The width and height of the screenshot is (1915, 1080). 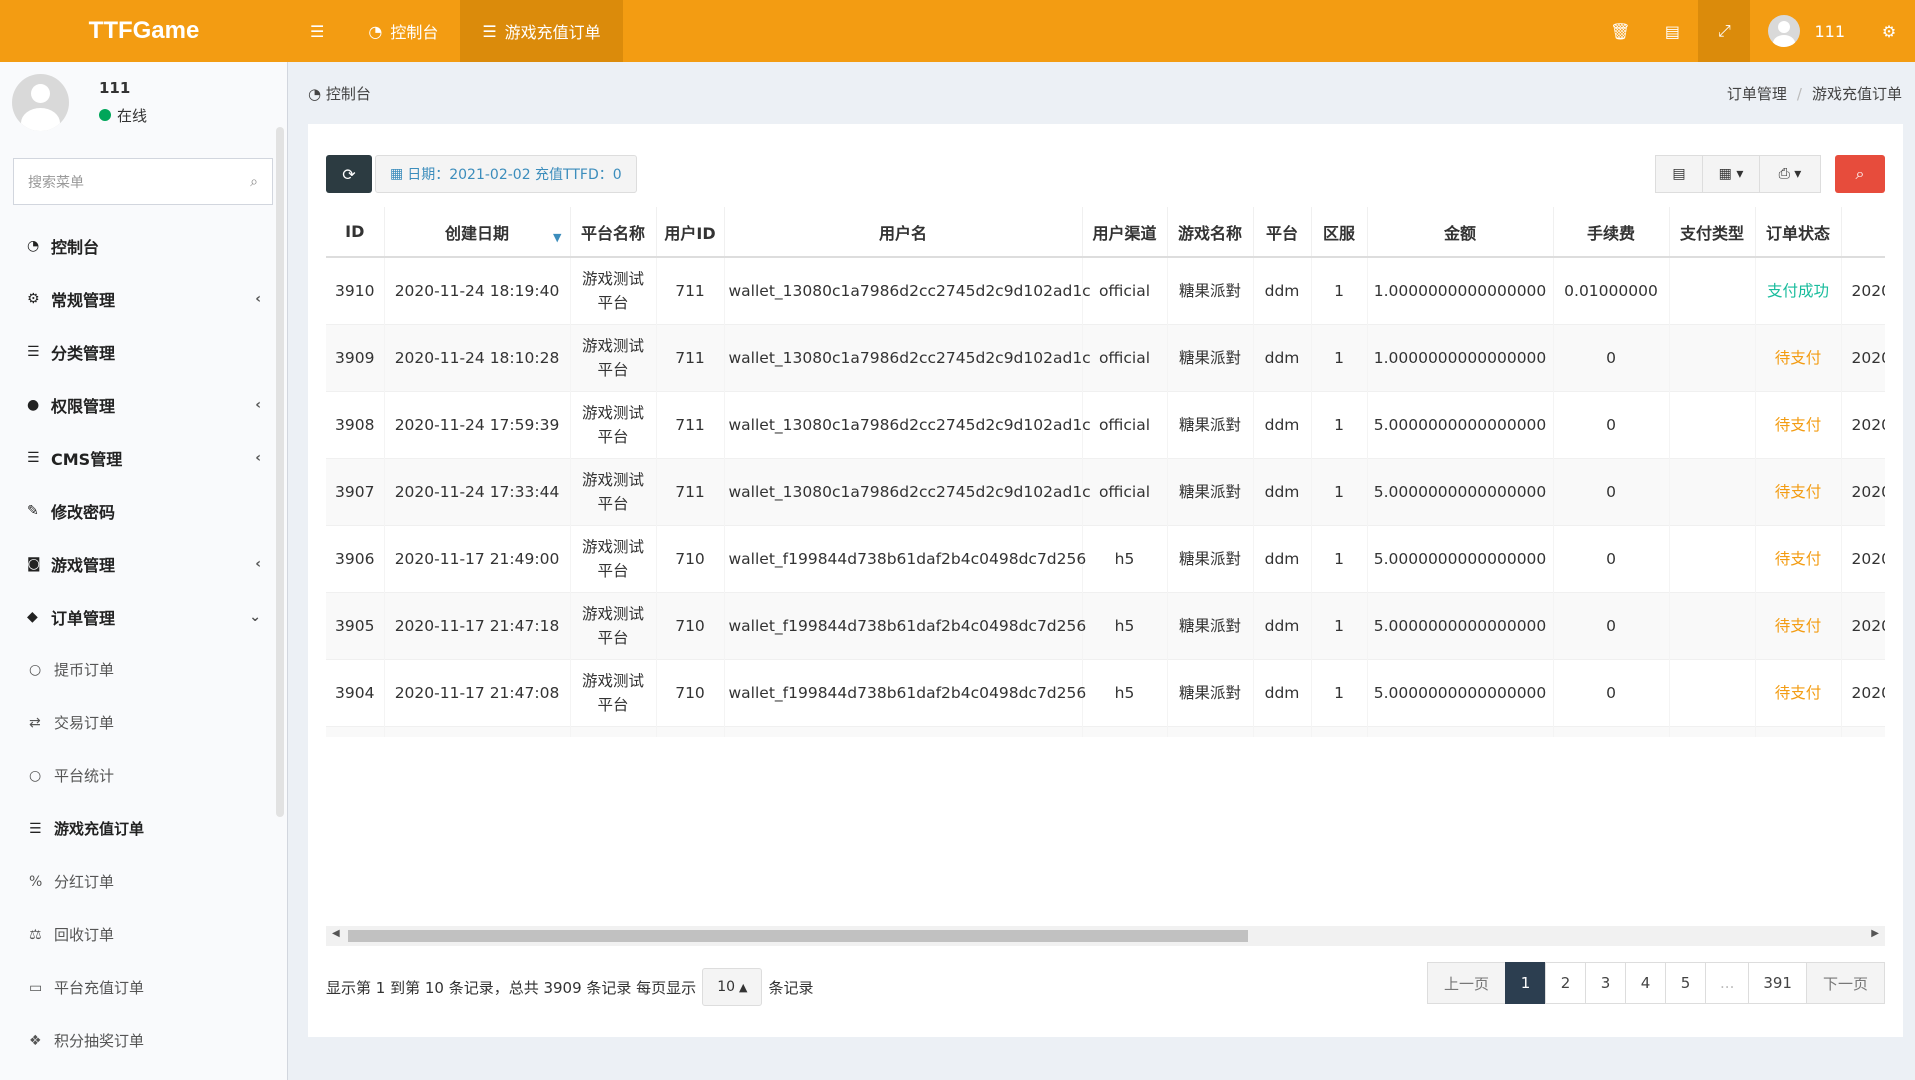 I want to click on pagination: 上一页 1 2 3 4 5 ... 391 下一页, so click(x=1656, y=983).